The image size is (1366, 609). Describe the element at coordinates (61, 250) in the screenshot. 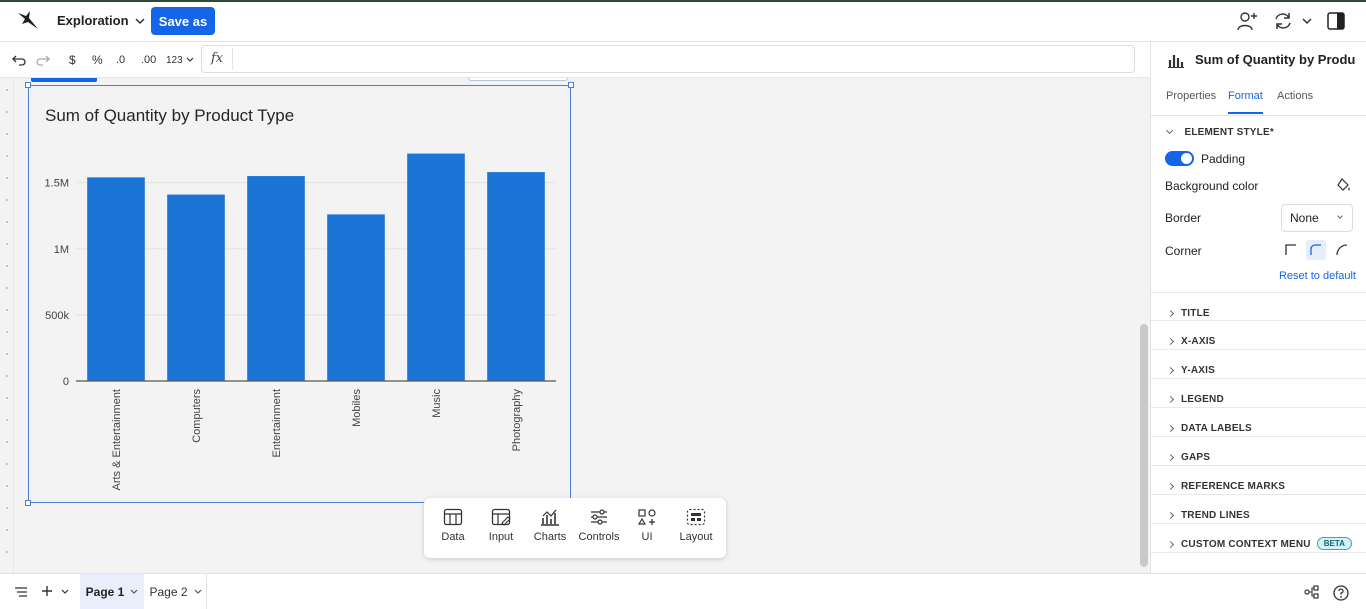

I see `y-tick-label: 1M` at that location.